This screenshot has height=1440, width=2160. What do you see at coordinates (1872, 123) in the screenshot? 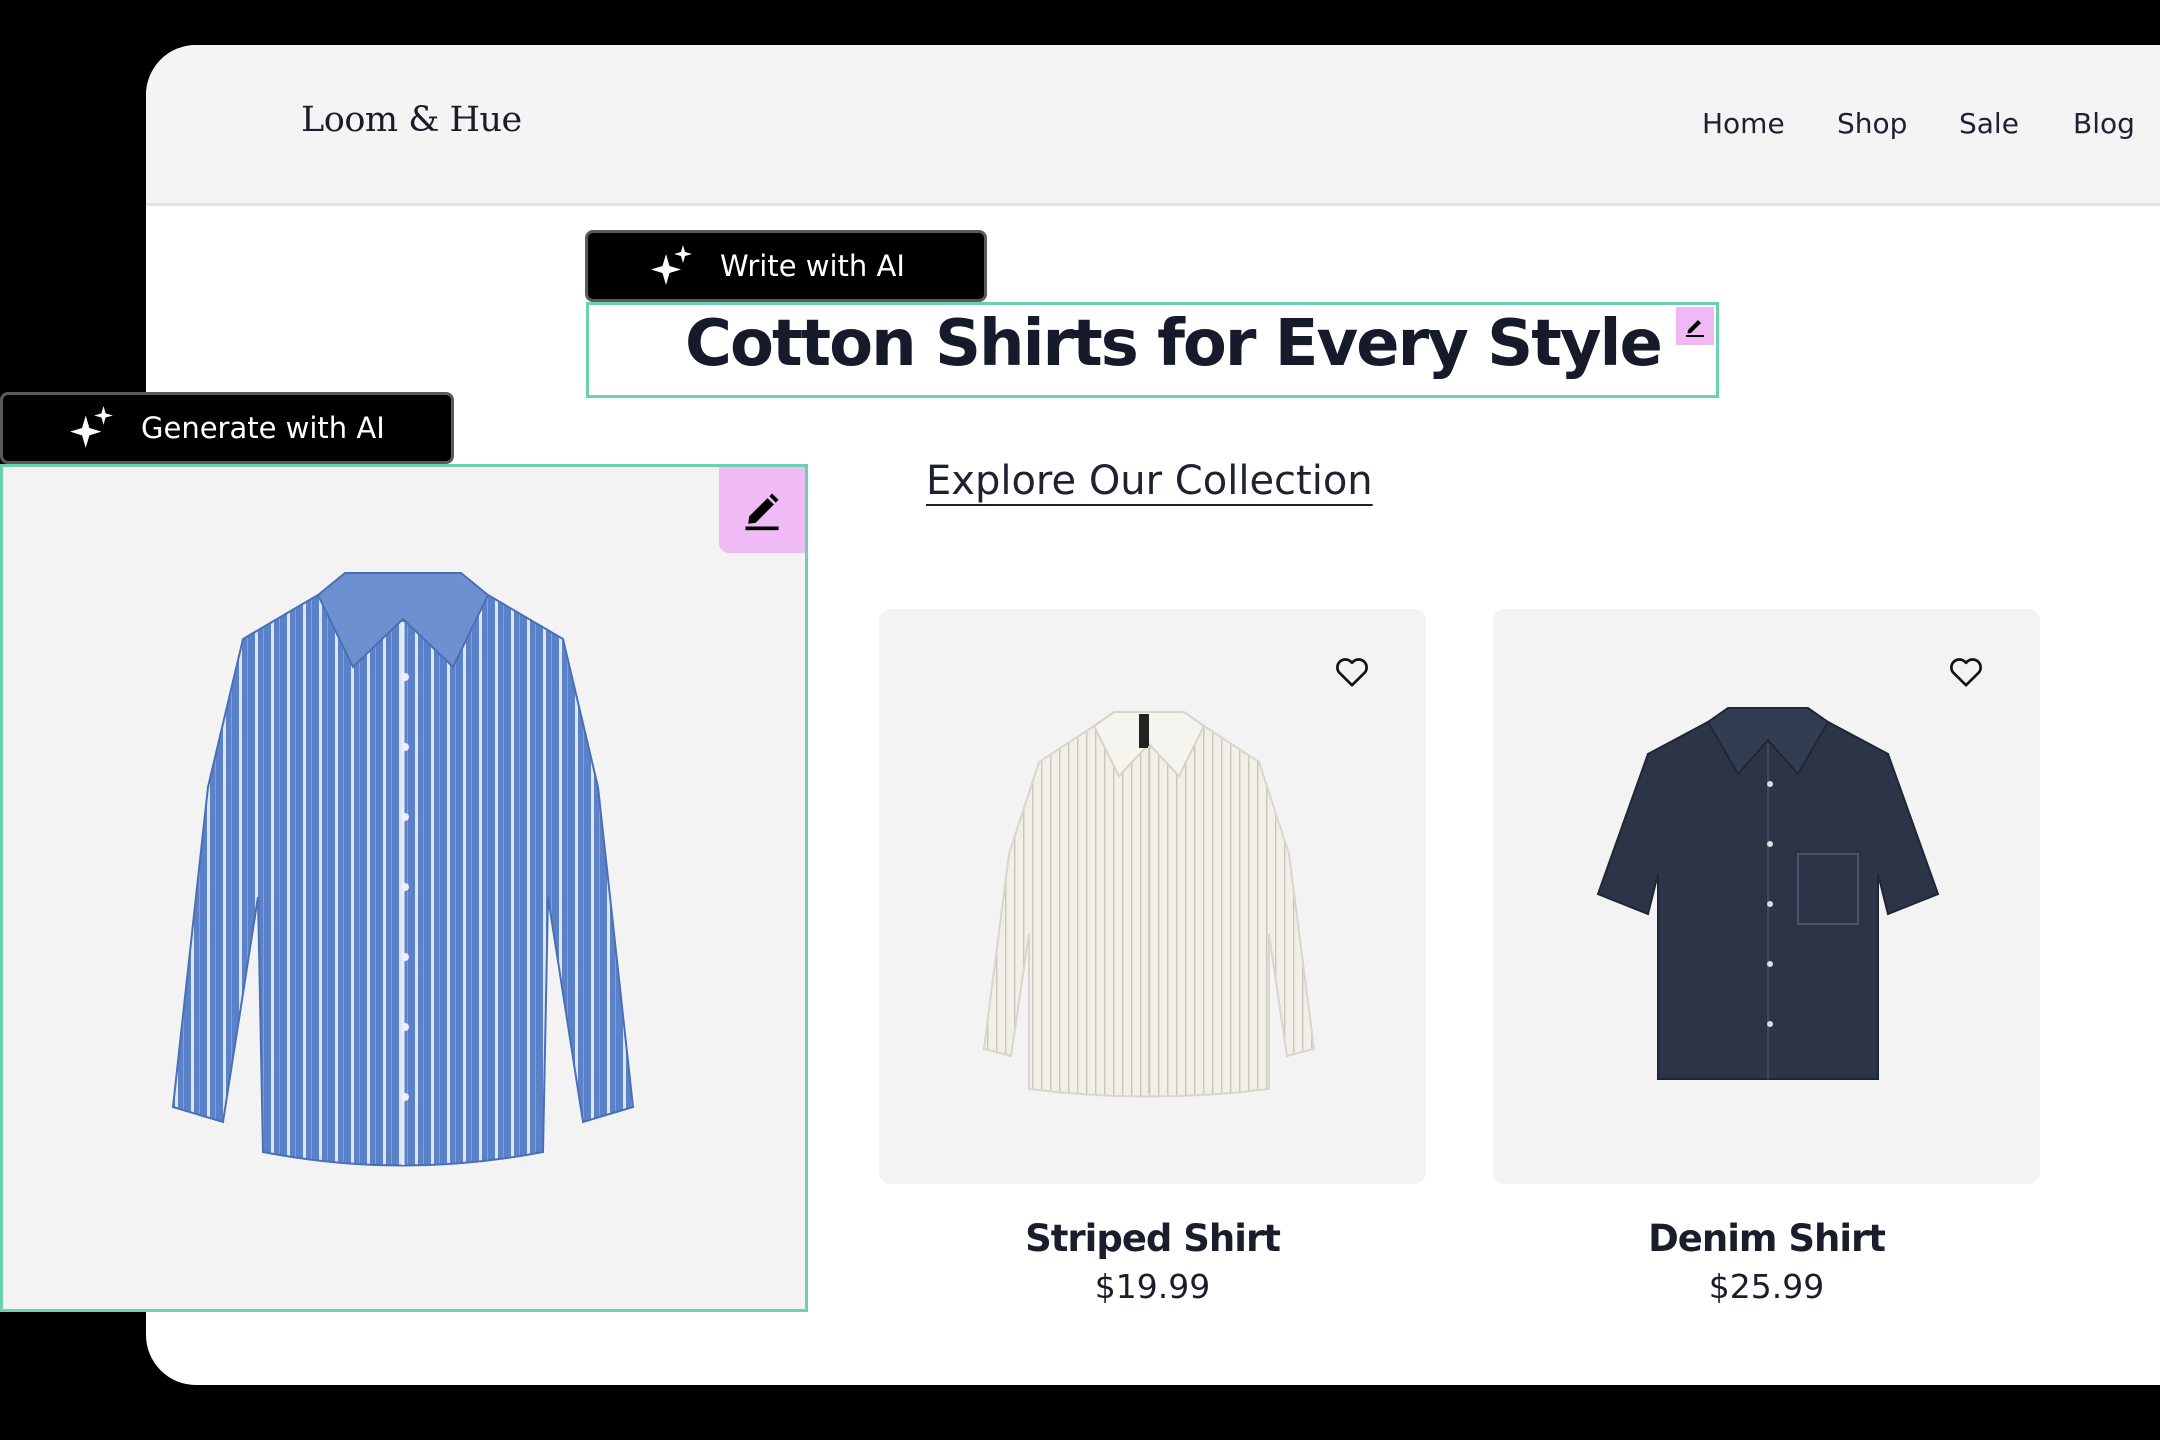
I see `nav-item-shop: Shop` at bounding box center [1872, 123].